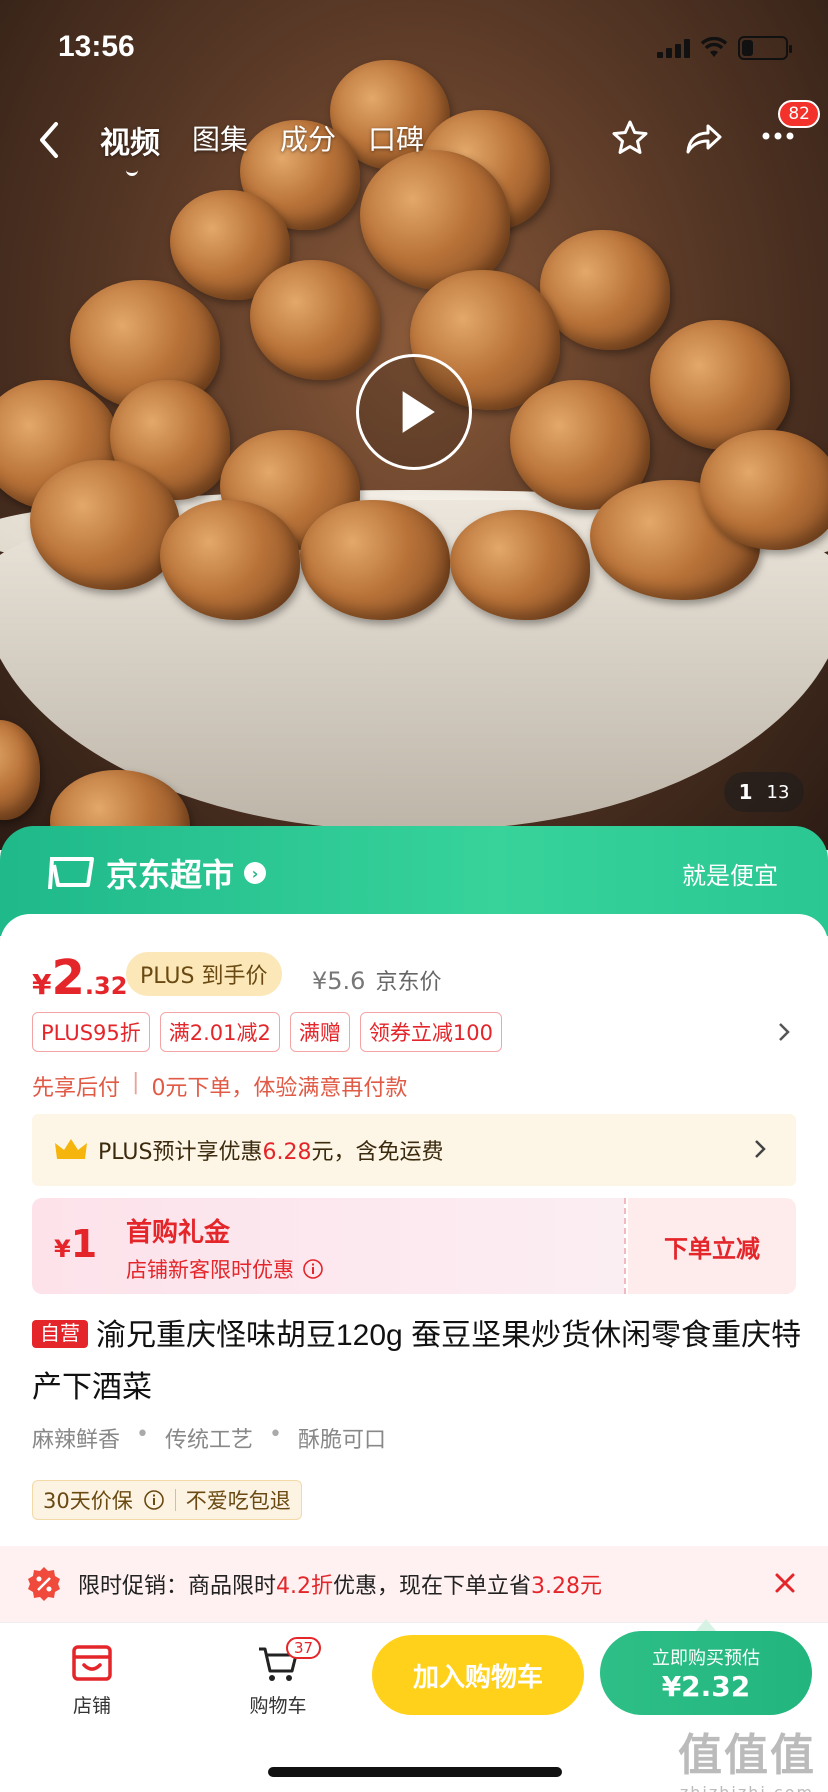 Image resolution: width=828 pixels, height=1792 pixels. What do you see at coordinates (396, 140) in the screenshot?
I see `tab-reviews: 口碑` at bounding box center [396, 140].